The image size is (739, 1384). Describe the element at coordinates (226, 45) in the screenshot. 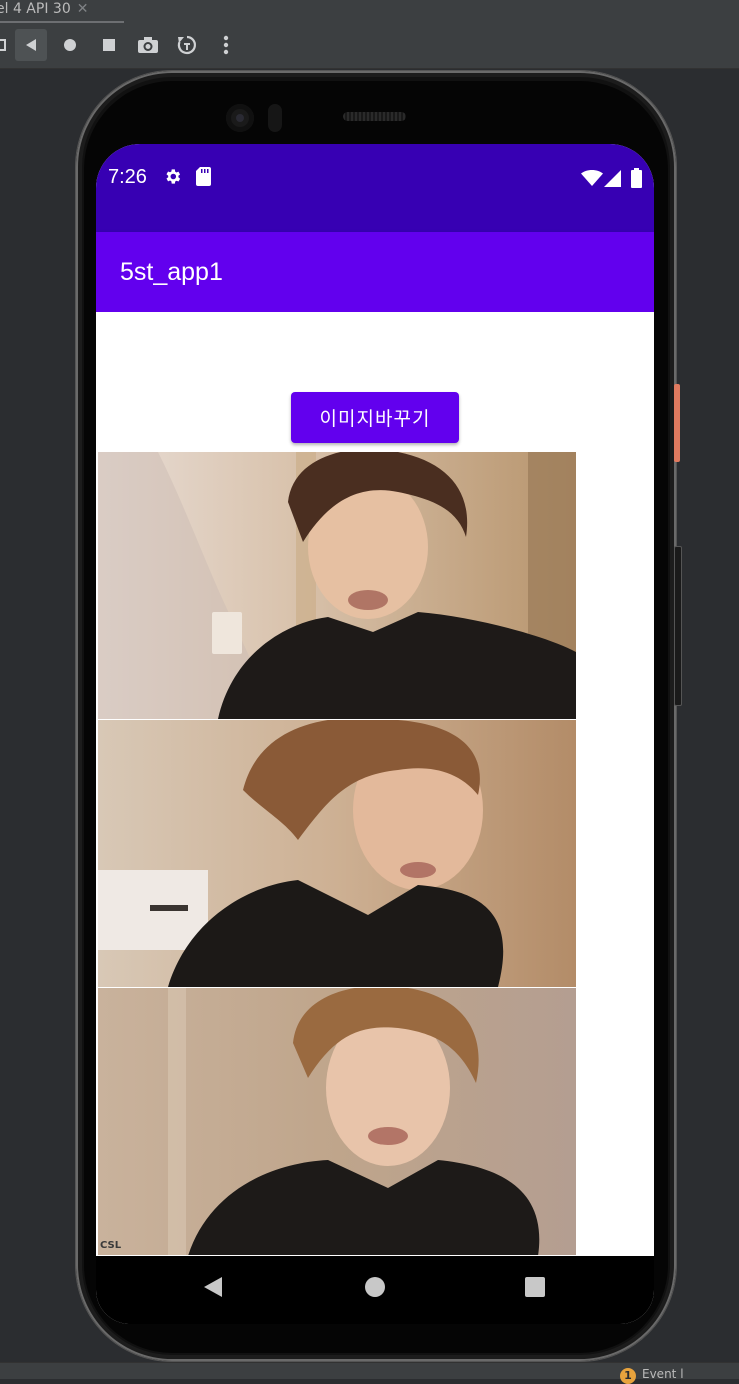

I see `more-icon` at that location.